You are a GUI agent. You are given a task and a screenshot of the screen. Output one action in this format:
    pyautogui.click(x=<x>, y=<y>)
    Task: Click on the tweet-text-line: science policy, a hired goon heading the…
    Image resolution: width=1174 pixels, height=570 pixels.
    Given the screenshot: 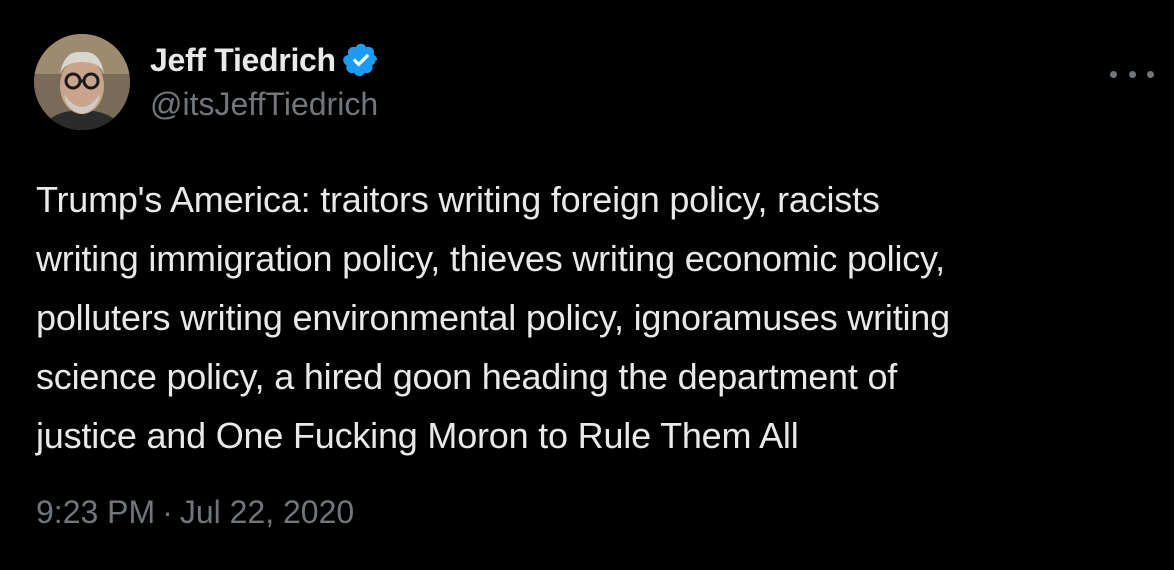 What is the action you would take?
    pyautogui.click(x=467, y=376)
    